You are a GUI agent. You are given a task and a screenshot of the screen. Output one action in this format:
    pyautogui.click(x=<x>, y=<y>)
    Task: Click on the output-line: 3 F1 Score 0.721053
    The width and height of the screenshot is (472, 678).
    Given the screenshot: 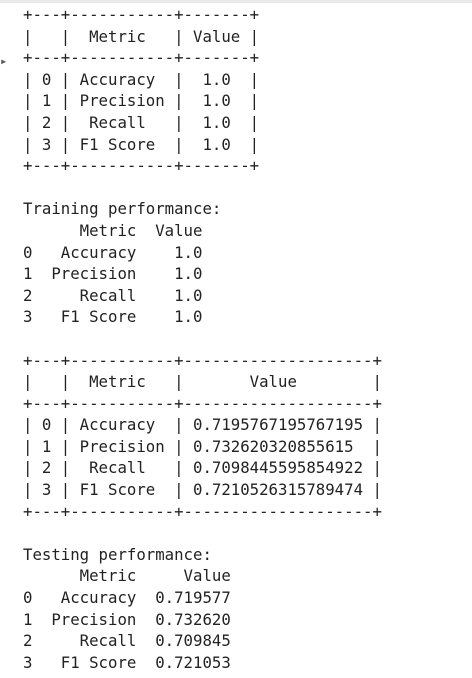 What is the action you would take?
    pyautogui.click(x=127, y=662)
    